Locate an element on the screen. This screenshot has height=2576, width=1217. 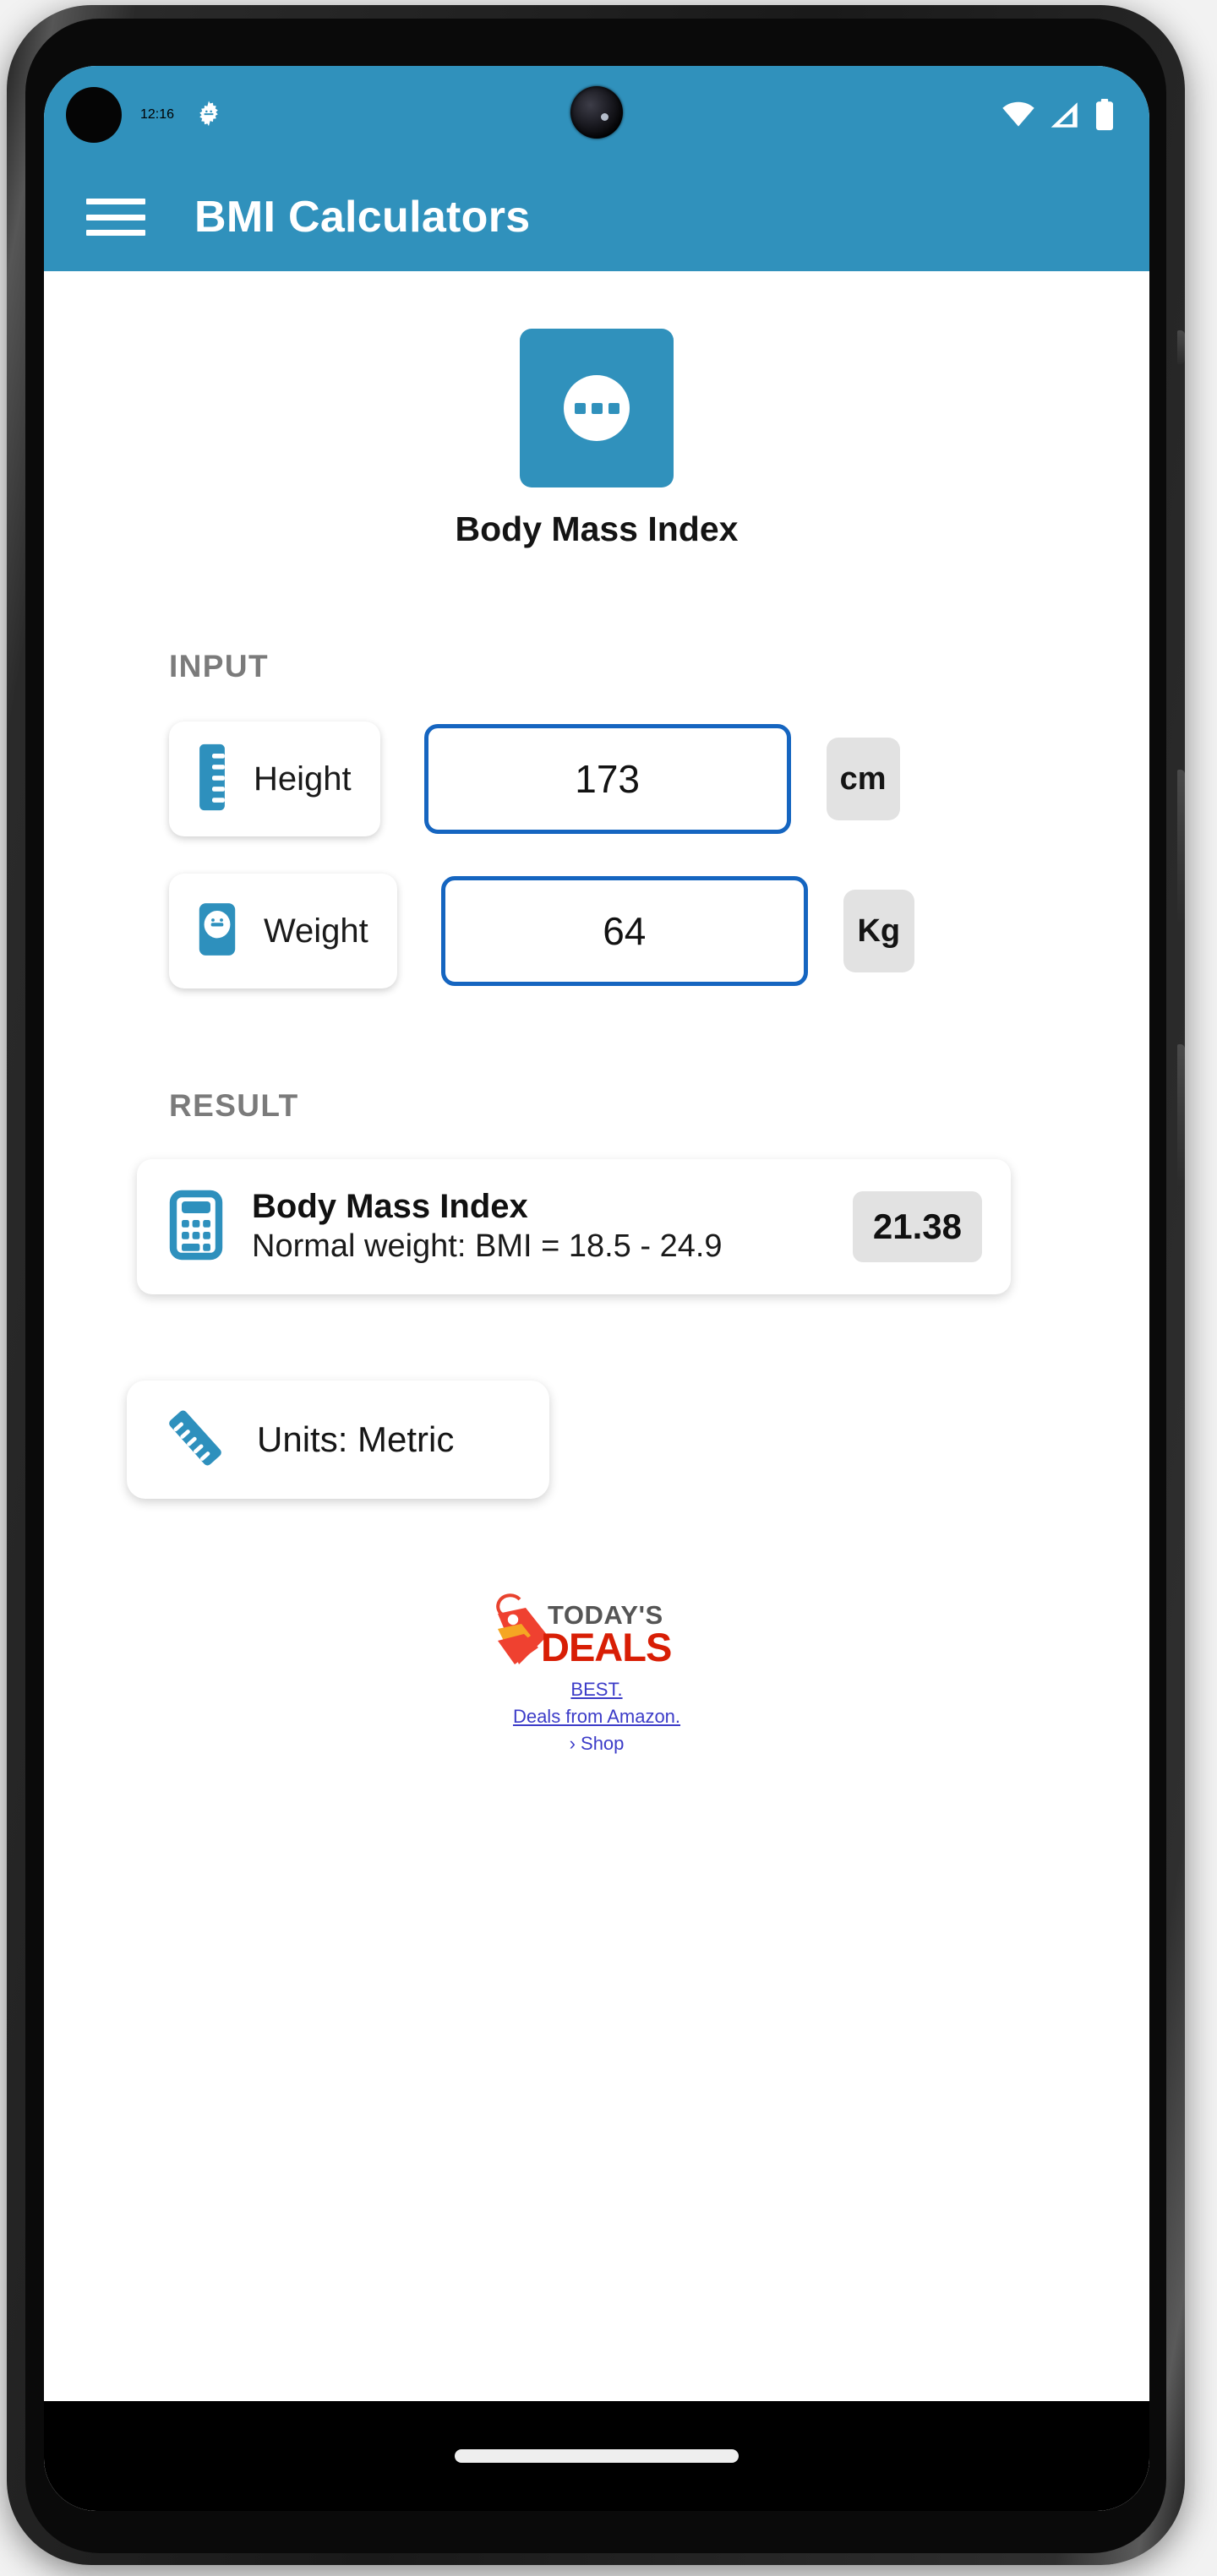
wifi-icon is located at coordinates (1018, 115).